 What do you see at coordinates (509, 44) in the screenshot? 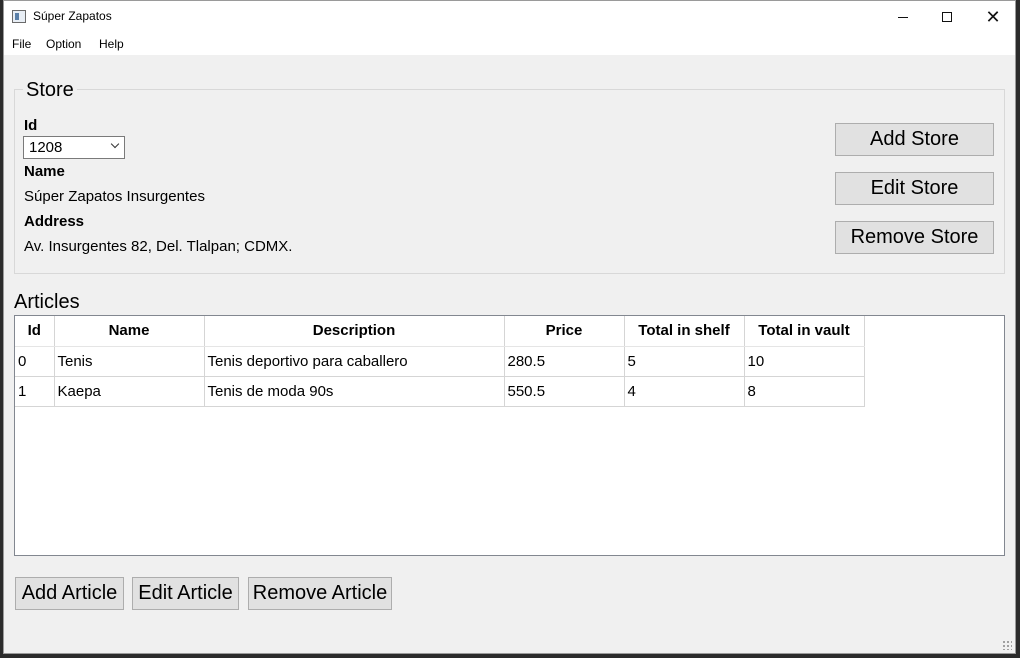
I see `menu-bar: File Option Help` at bounding box center [509, 44].